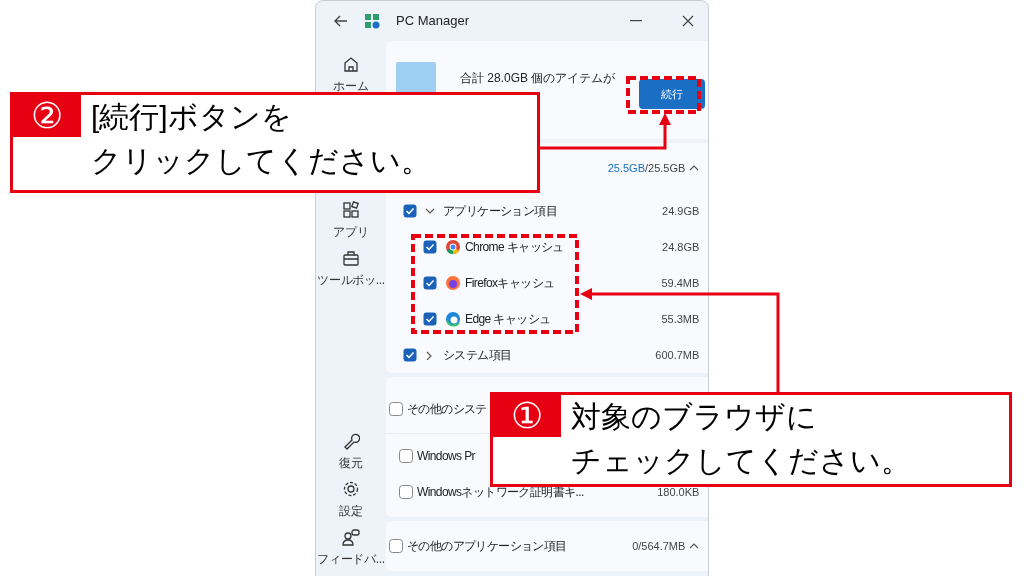  I want to click on item-label: Firefoxキャッシュ, so click(510, 283).